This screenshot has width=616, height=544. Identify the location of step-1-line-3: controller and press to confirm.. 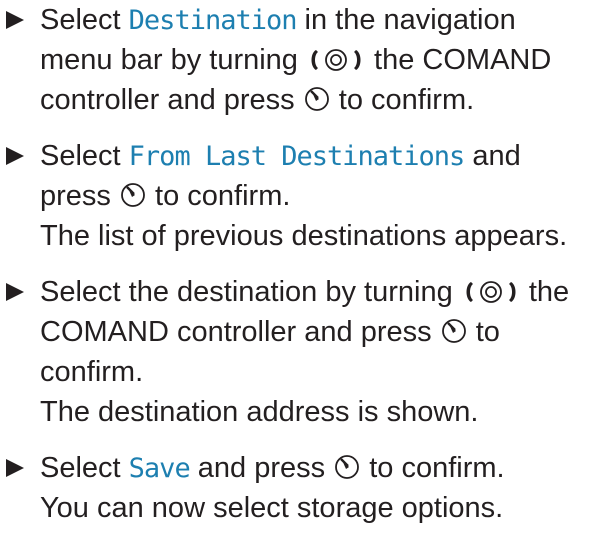
(257, 100).